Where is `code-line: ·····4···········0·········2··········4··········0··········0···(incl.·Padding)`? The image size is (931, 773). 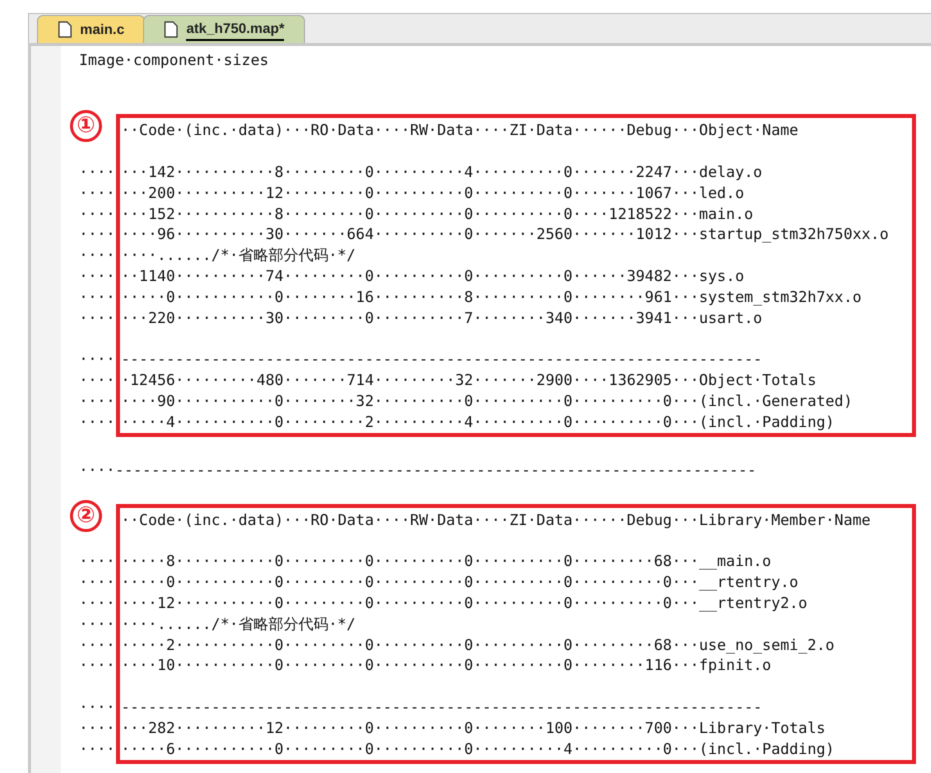
code-line: ·····4···········0·········2··········4··········0··········0···(incl.·Padding) is located at coordinates (477, 421).